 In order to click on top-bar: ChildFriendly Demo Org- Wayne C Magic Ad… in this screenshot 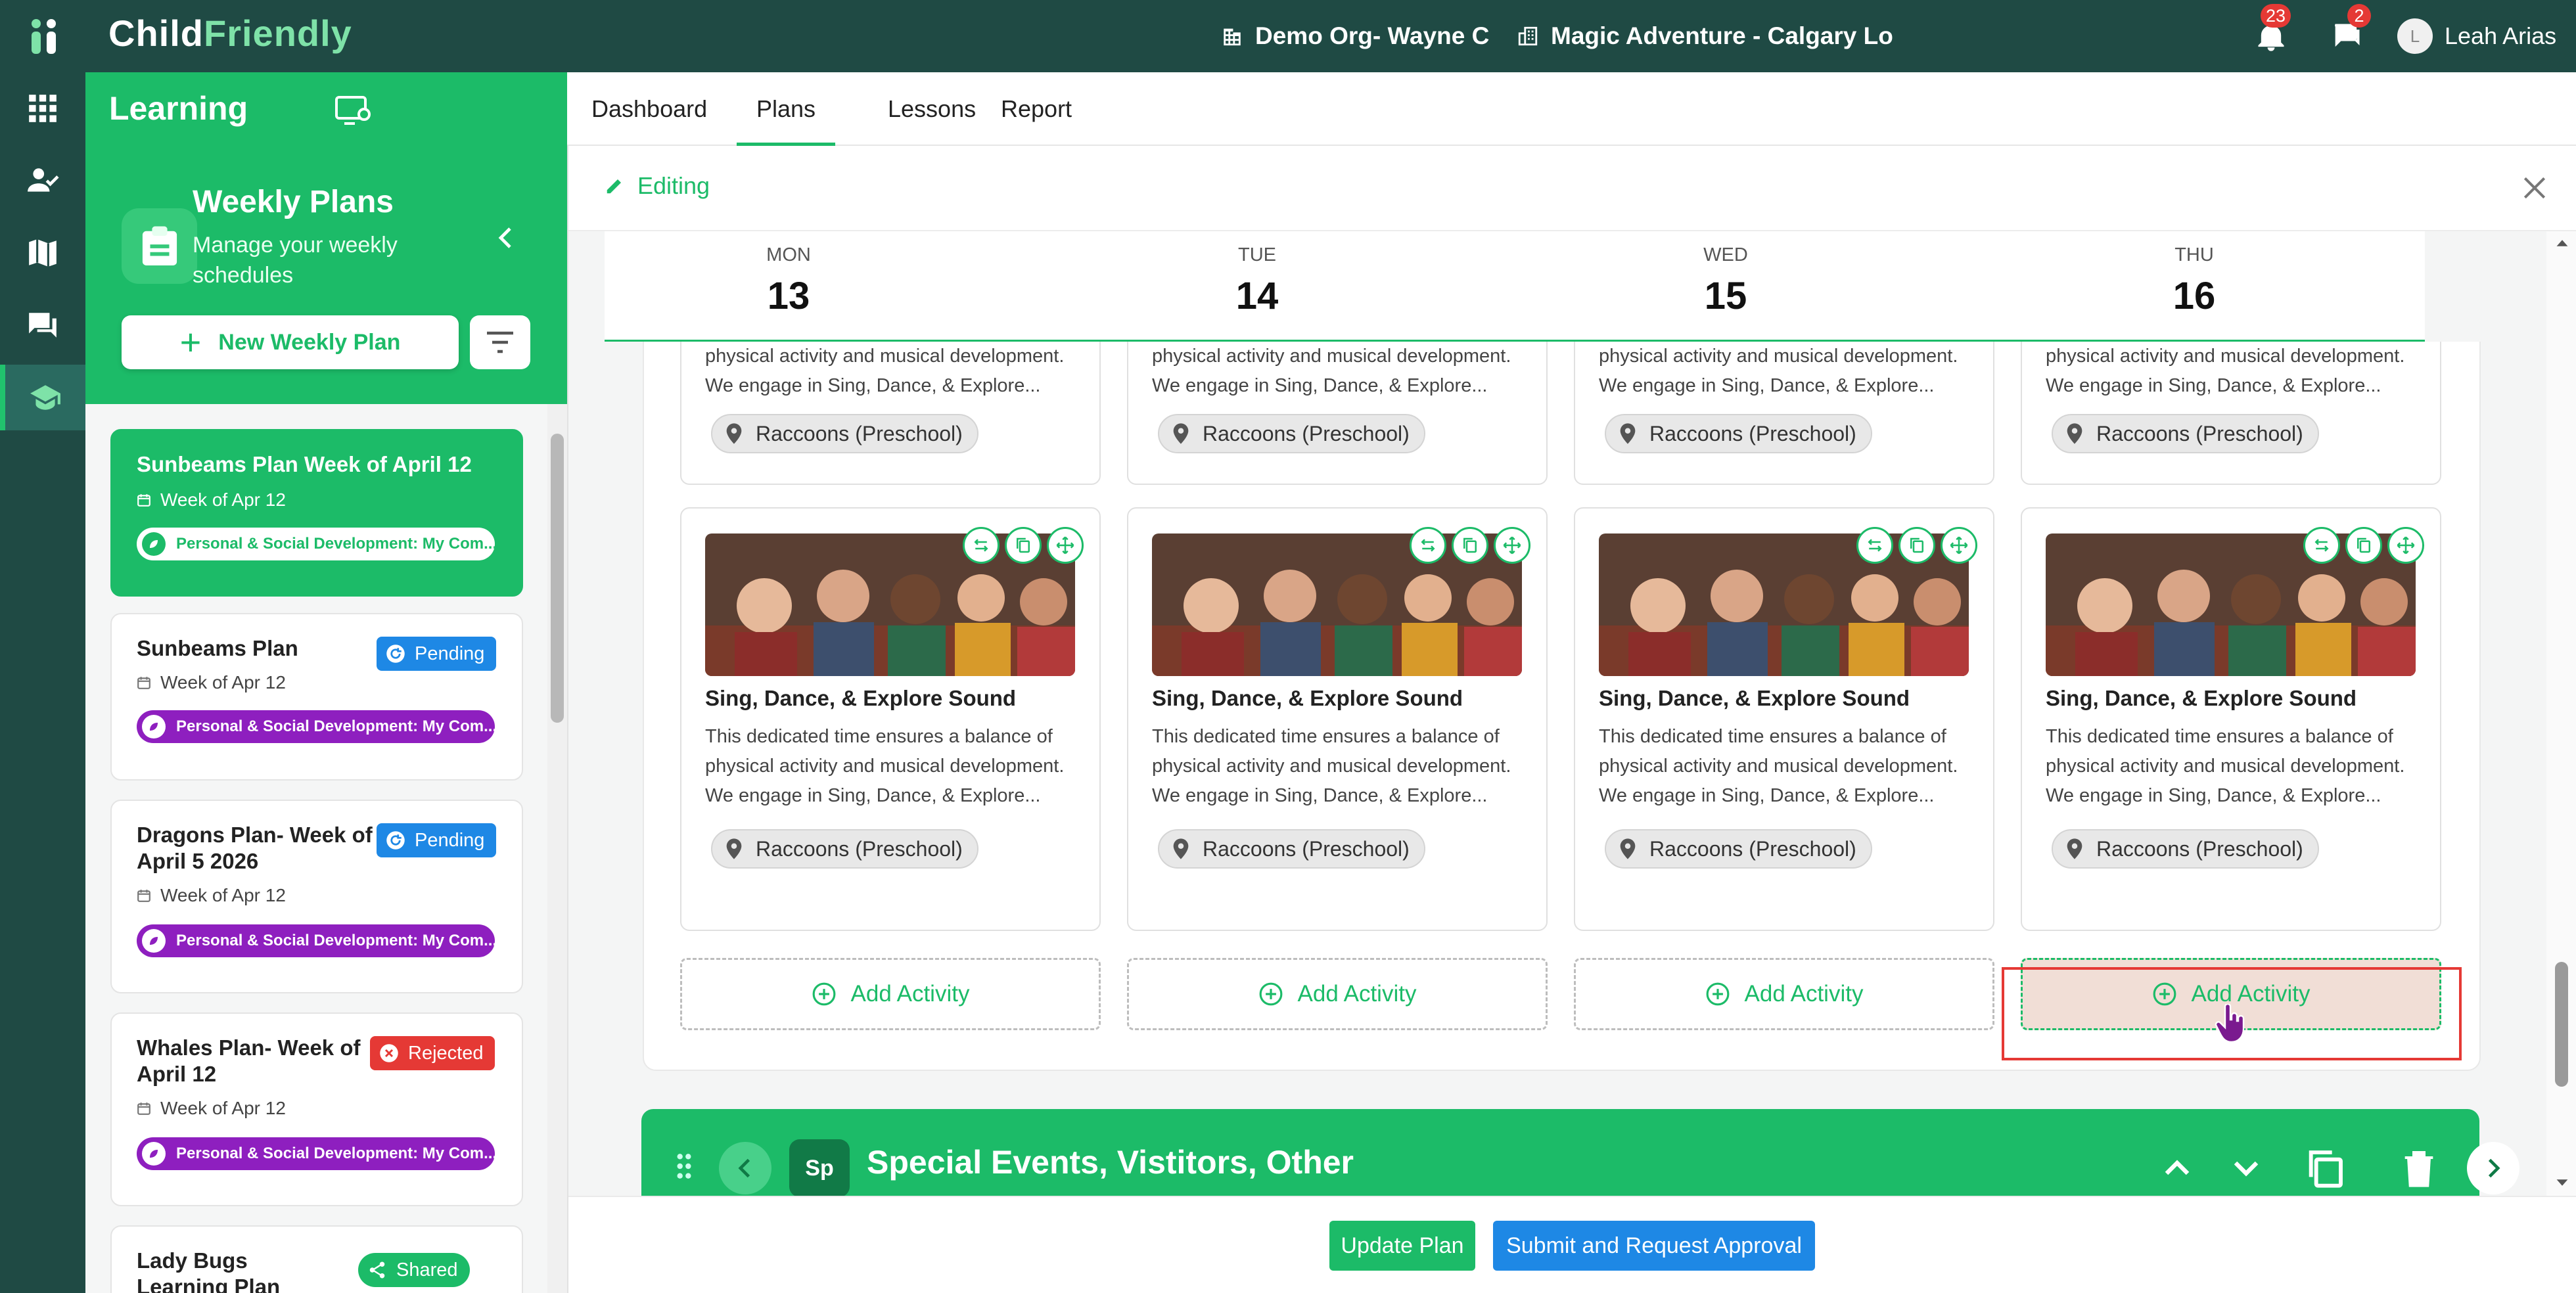, I will do `click(1288, 36)`.